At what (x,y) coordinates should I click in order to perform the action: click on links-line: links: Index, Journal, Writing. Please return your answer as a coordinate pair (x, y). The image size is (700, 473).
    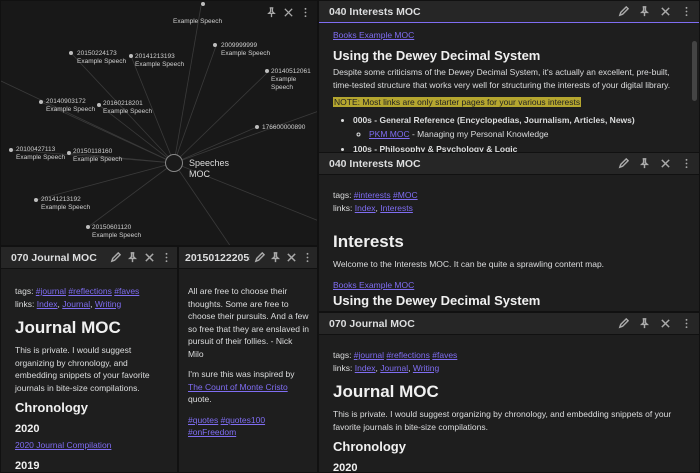
    Looking at the image, I should click on (386, 367).